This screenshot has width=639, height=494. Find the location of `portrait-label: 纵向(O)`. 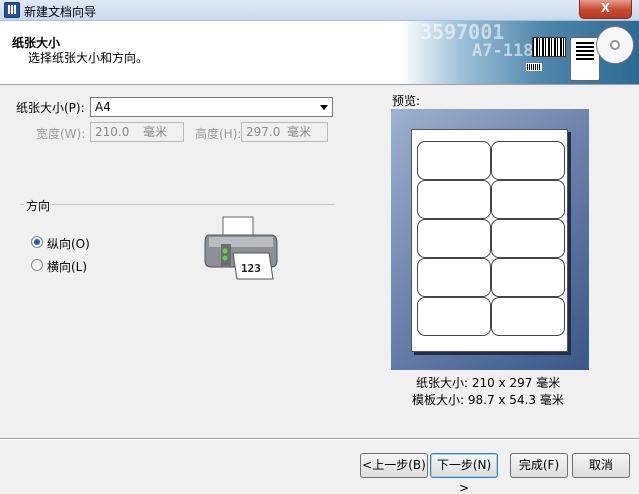

portrait-label: 纵向(O) is located at coordinates (68, 243).